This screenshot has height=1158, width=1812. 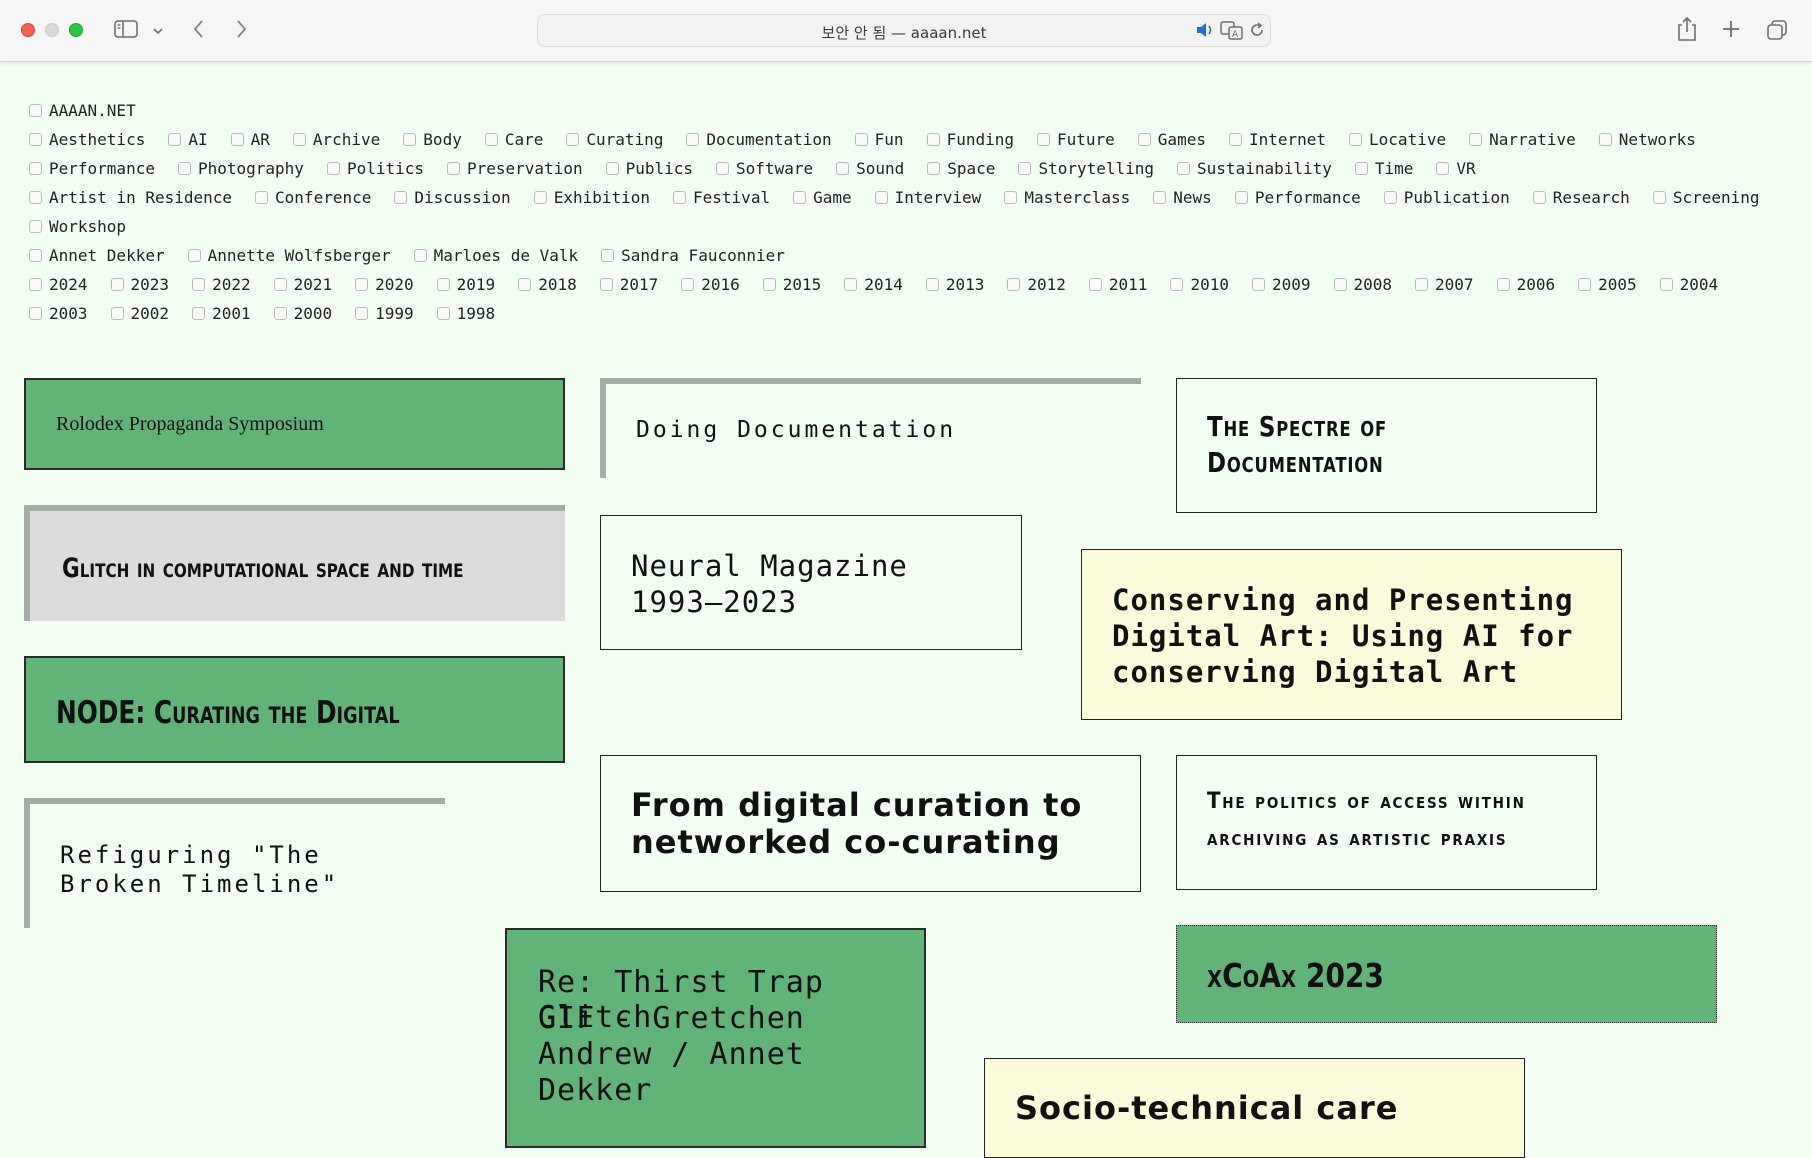 I want to click on filter-checkbox: Marloes de Valk, so click(x=495, y=255).